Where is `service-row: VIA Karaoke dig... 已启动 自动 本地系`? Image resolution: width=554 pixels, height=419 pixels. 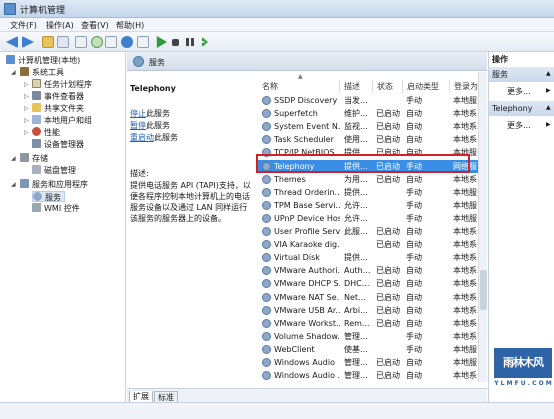
service-row: VIA Karaoke dig... 已启动 自动 本地系 is located at coordinates (368, 244).